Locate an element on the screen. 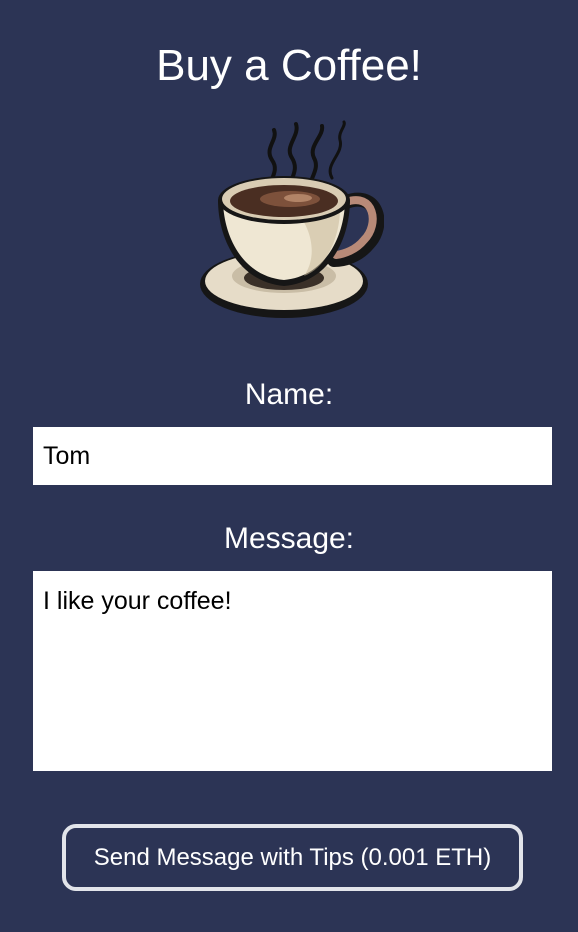 This screenshot has width=578, height=932. message-label: Message: is located at coordinates (289, 538).